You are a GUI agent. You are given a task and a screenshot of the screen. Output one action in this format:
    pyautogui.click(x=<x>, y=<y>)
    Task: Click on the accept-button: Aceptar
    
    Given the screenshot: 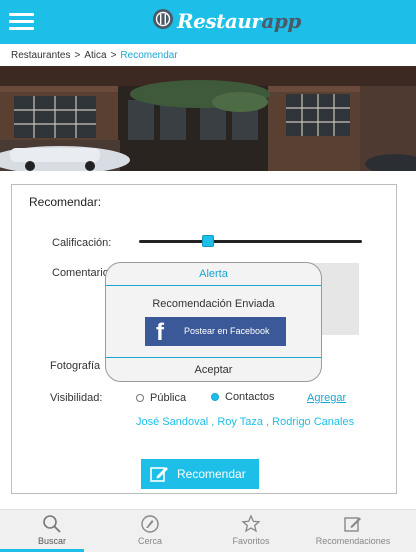 What is the action you would take?
    pyautogui.click(x=213, y=370)
    